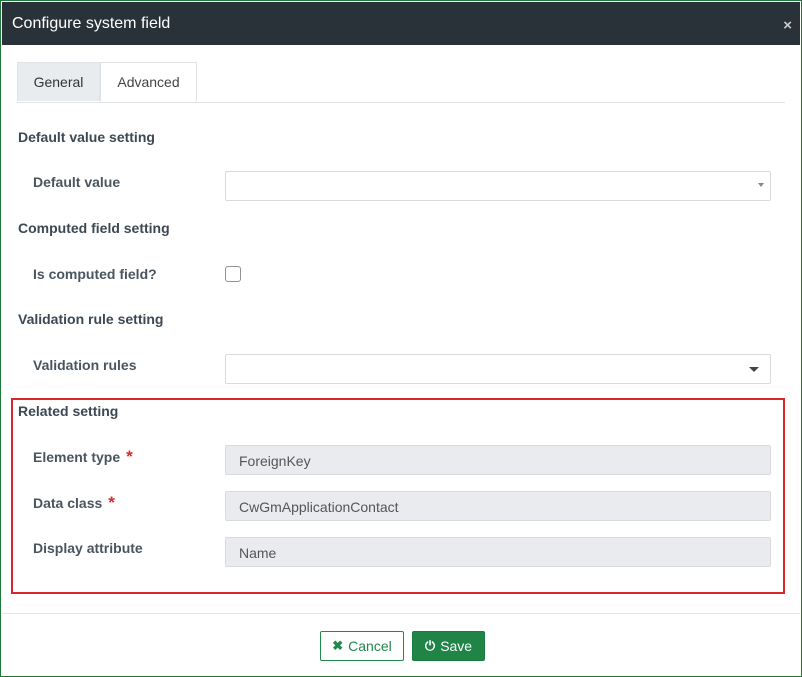  What do you see at coordinates (456, 646) in the screenshot?
I see `save-button-label: Save` at bounding box center [456, 646].